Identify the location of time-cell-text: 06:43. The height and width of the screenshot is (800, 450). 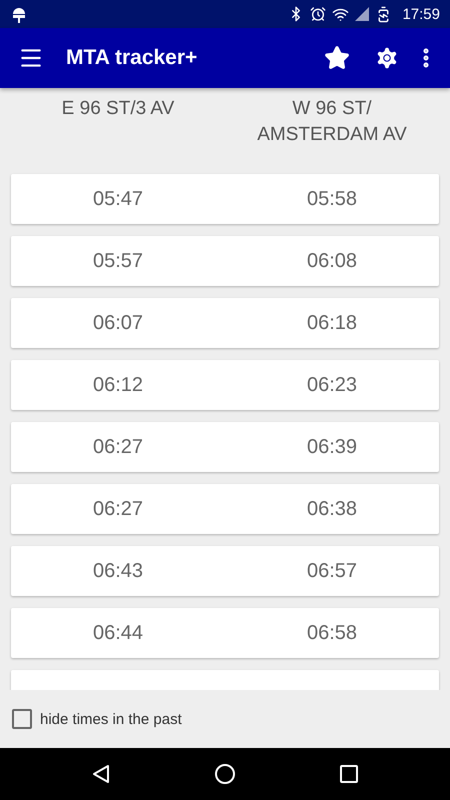
(118, 571).